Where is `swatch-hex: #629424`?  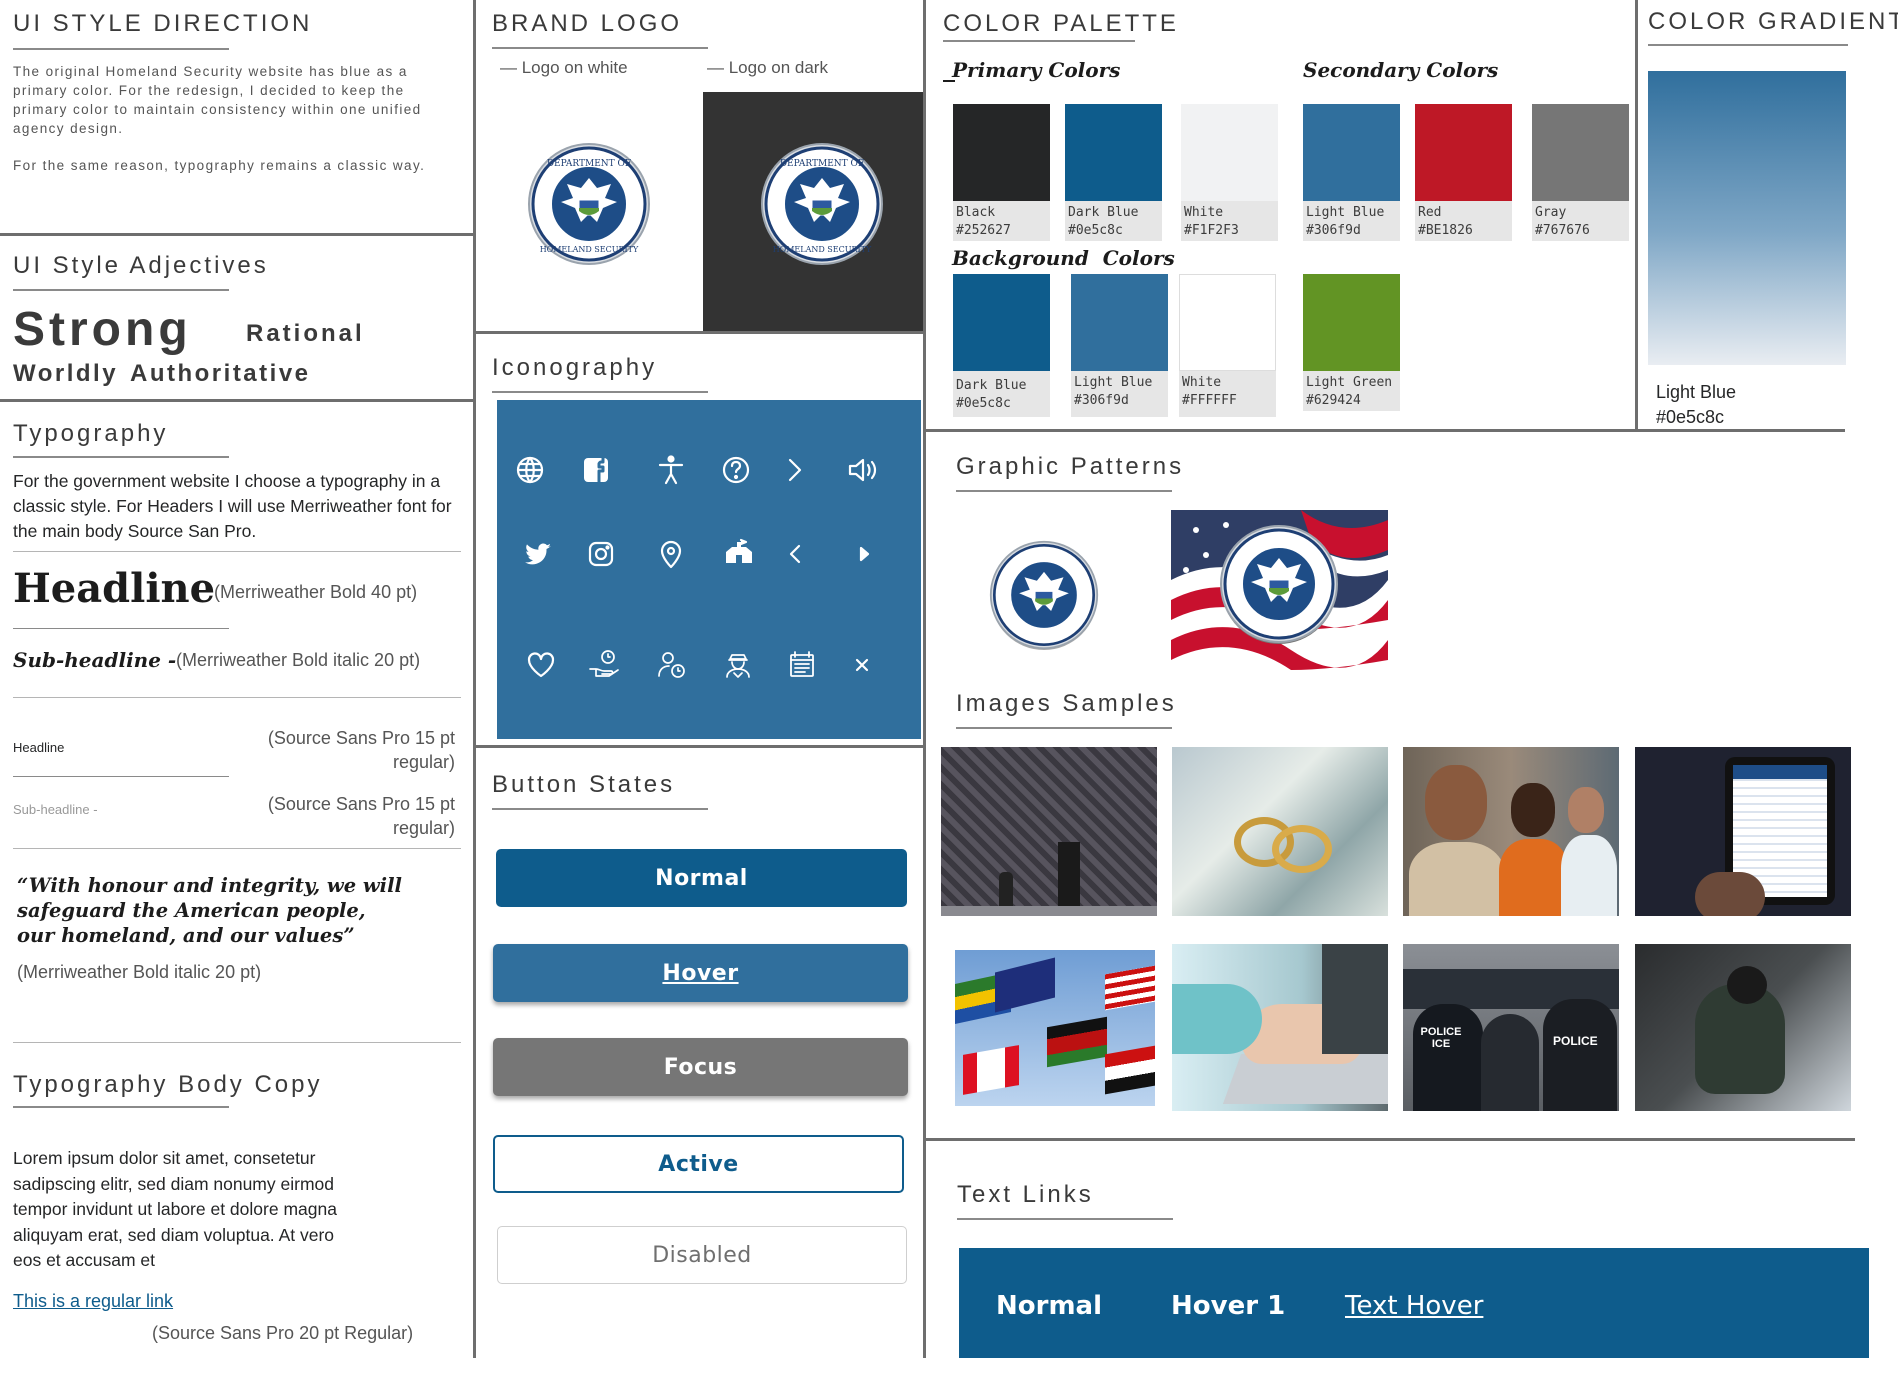 swatch-hex: #629424 is located at coordinates (1333, 400).